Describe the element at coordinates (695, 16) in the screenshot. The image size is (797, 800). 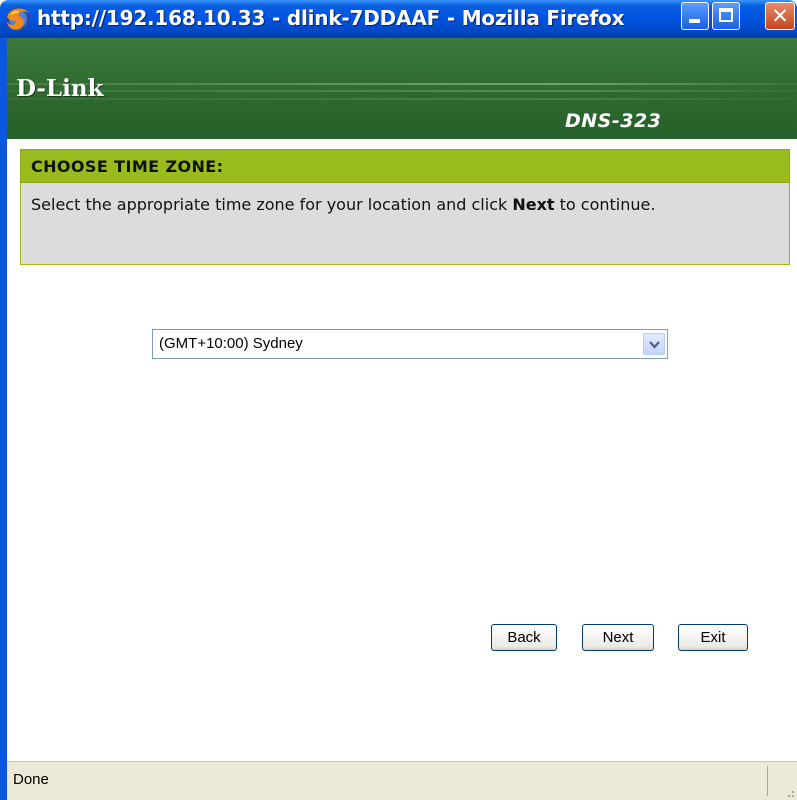
I see `minimize-button` at that location.